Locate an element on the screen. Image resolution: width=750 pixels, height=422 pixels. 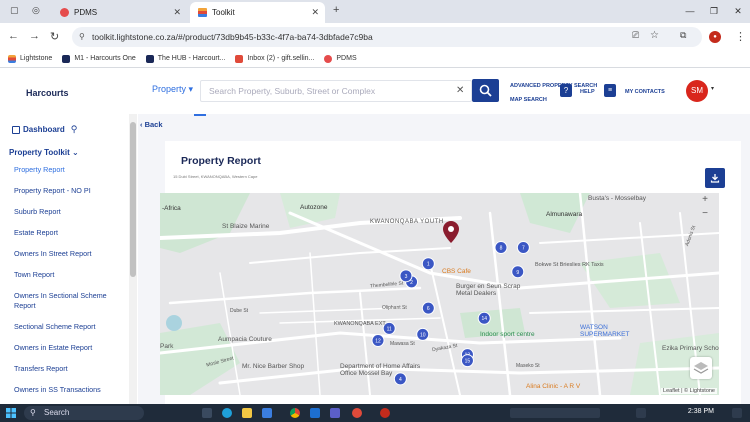
sidebar-item-owners-in-ss-transactions: Owners in SS Transactions is located at coordinates (69, 390).